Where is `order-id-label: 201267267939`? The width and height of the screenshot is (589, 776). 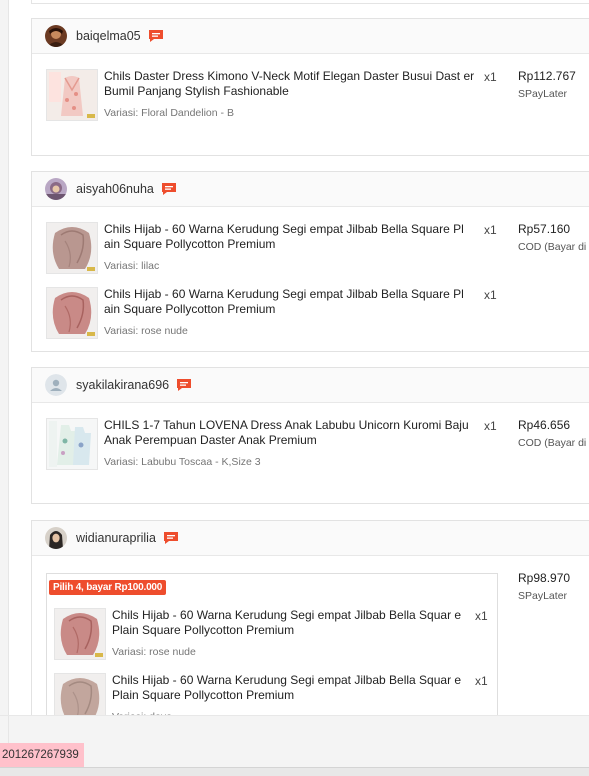 order-id-label: 201267267939 is located at coordinates (42, 755).